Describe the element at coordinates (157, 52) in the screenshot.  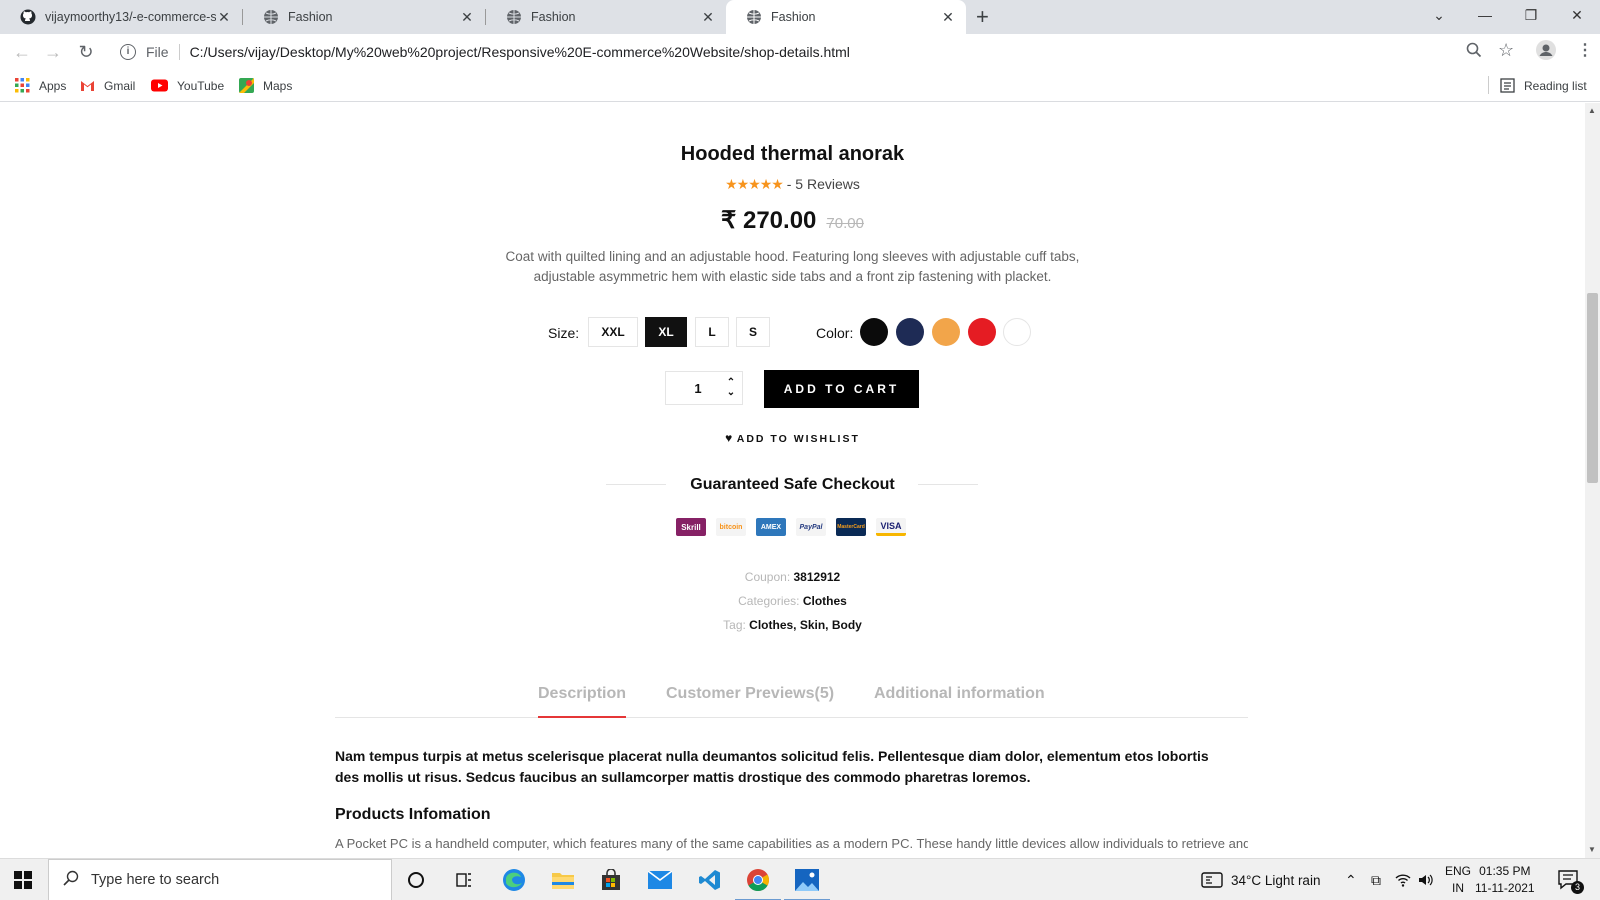
I see `url-scheme: File` at that location.